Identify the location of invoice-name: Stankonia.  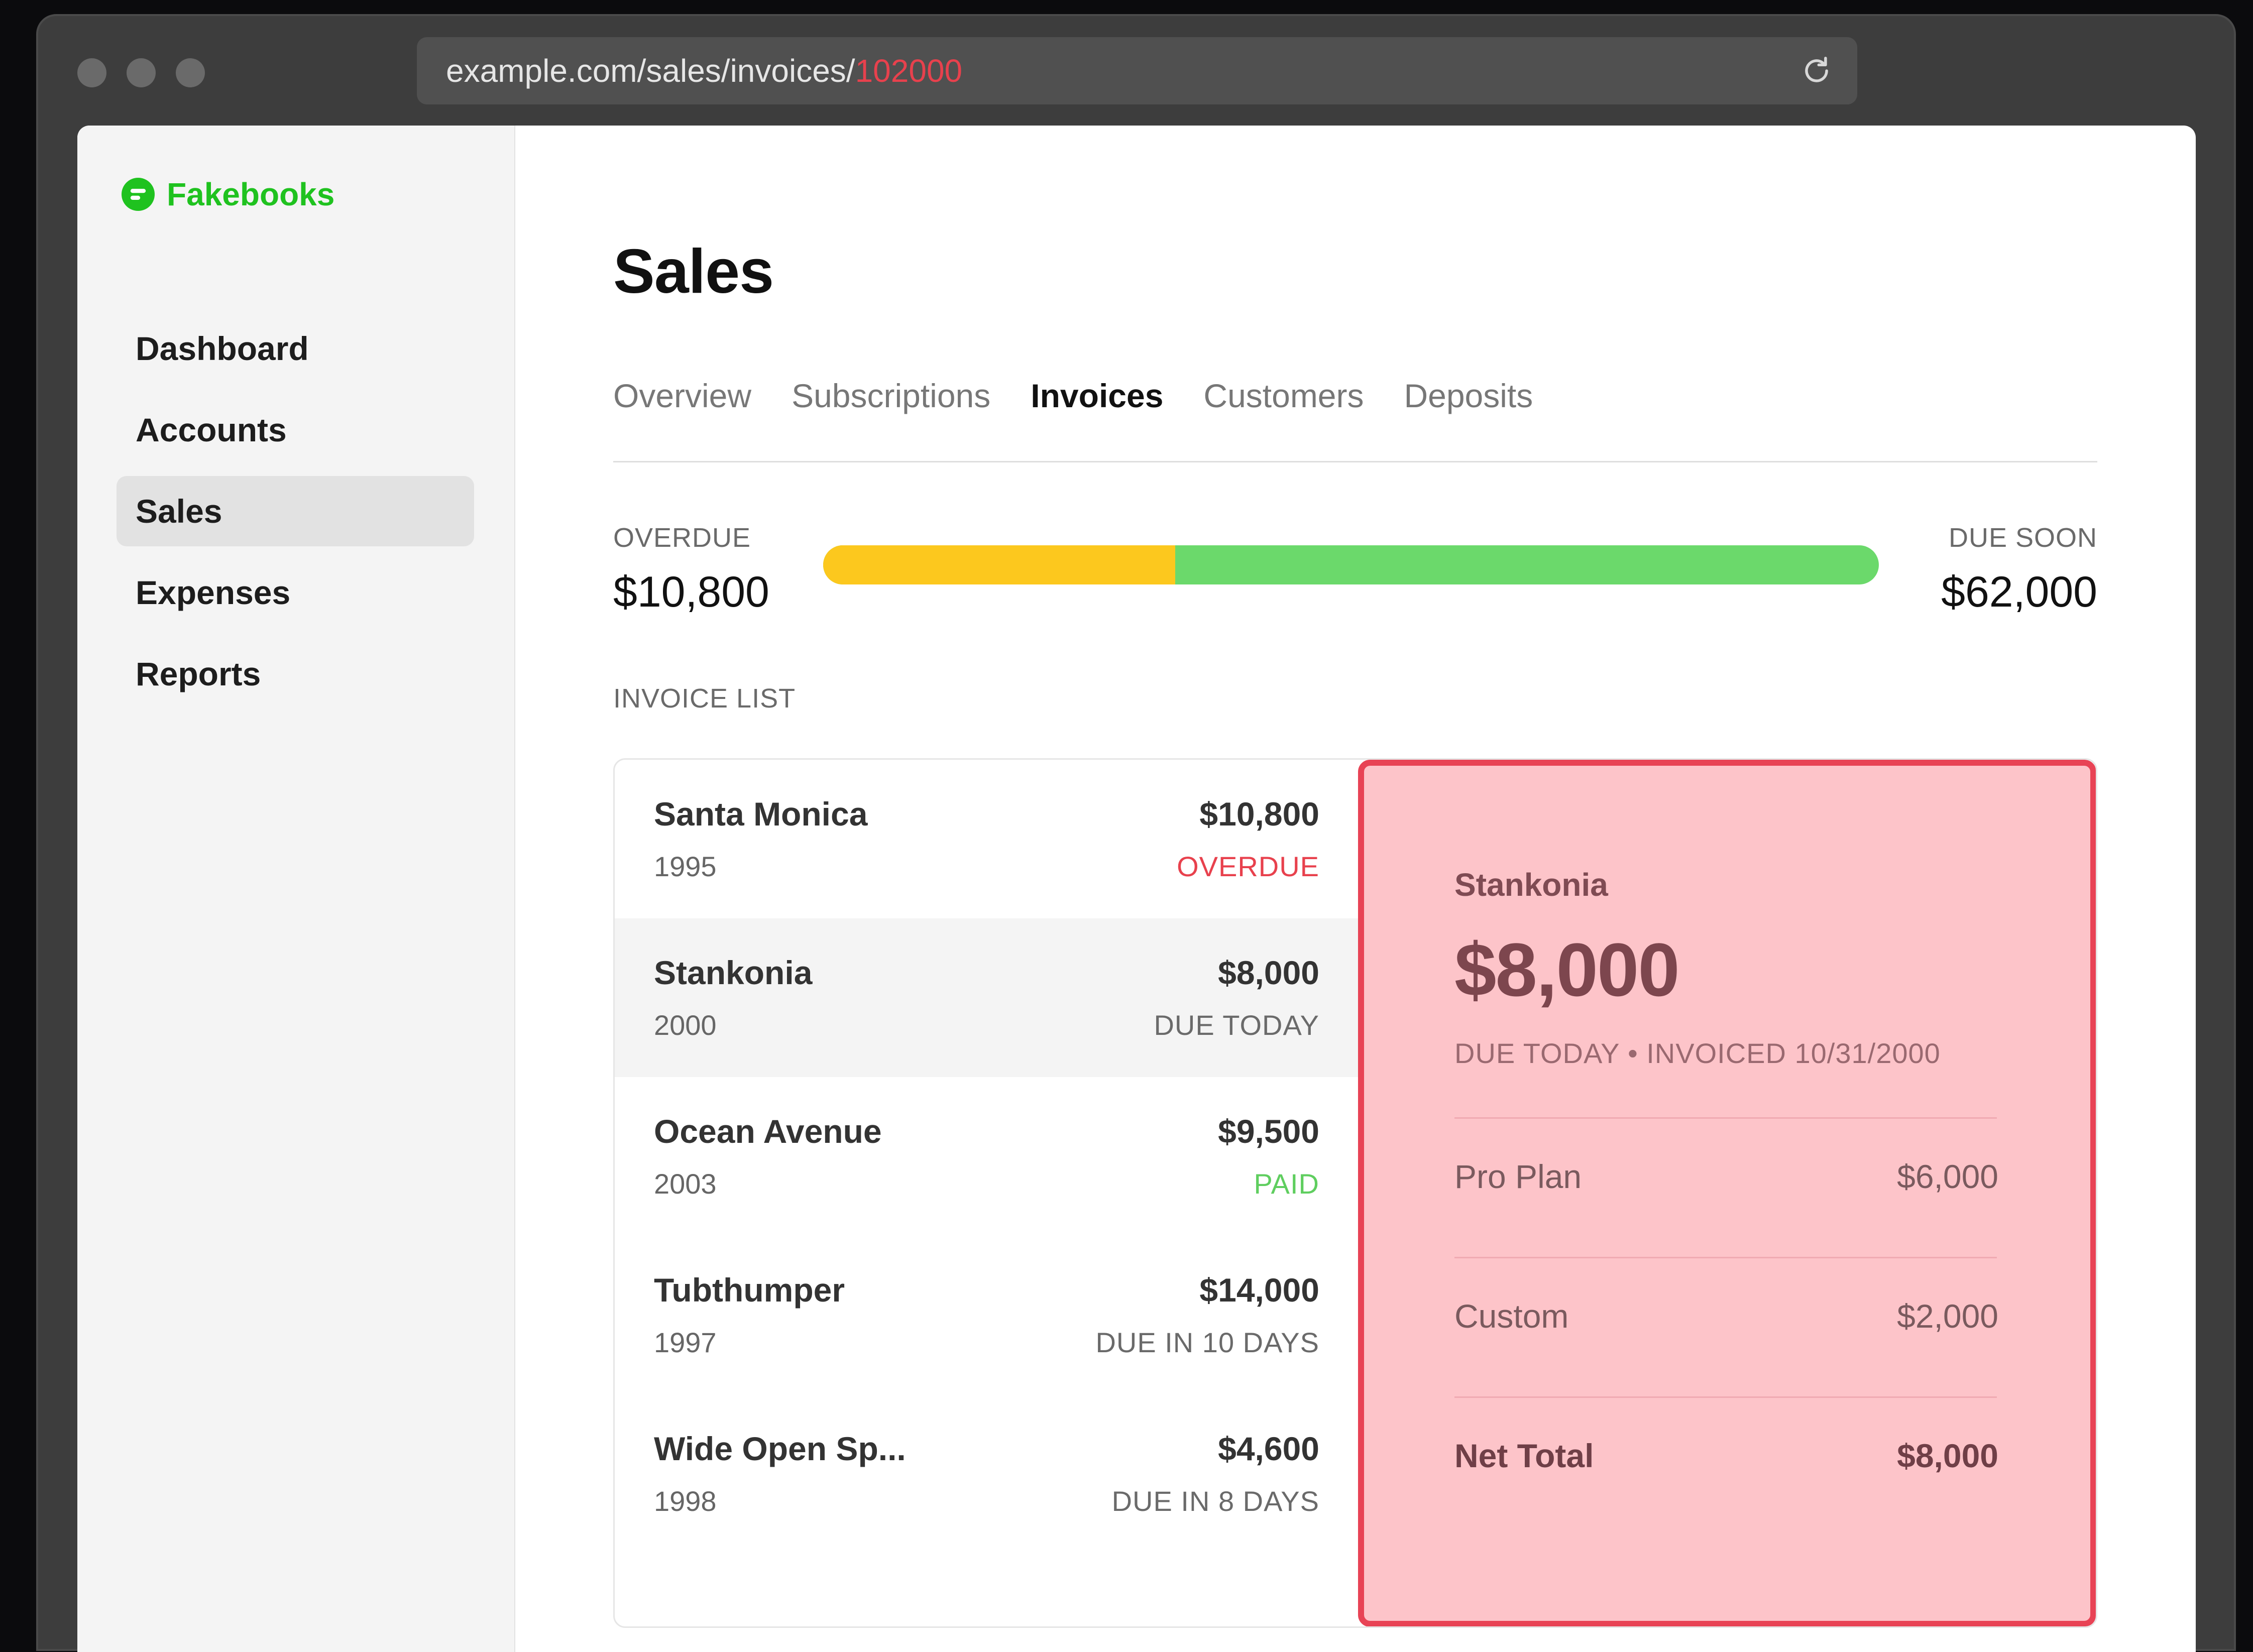
(733, 972).